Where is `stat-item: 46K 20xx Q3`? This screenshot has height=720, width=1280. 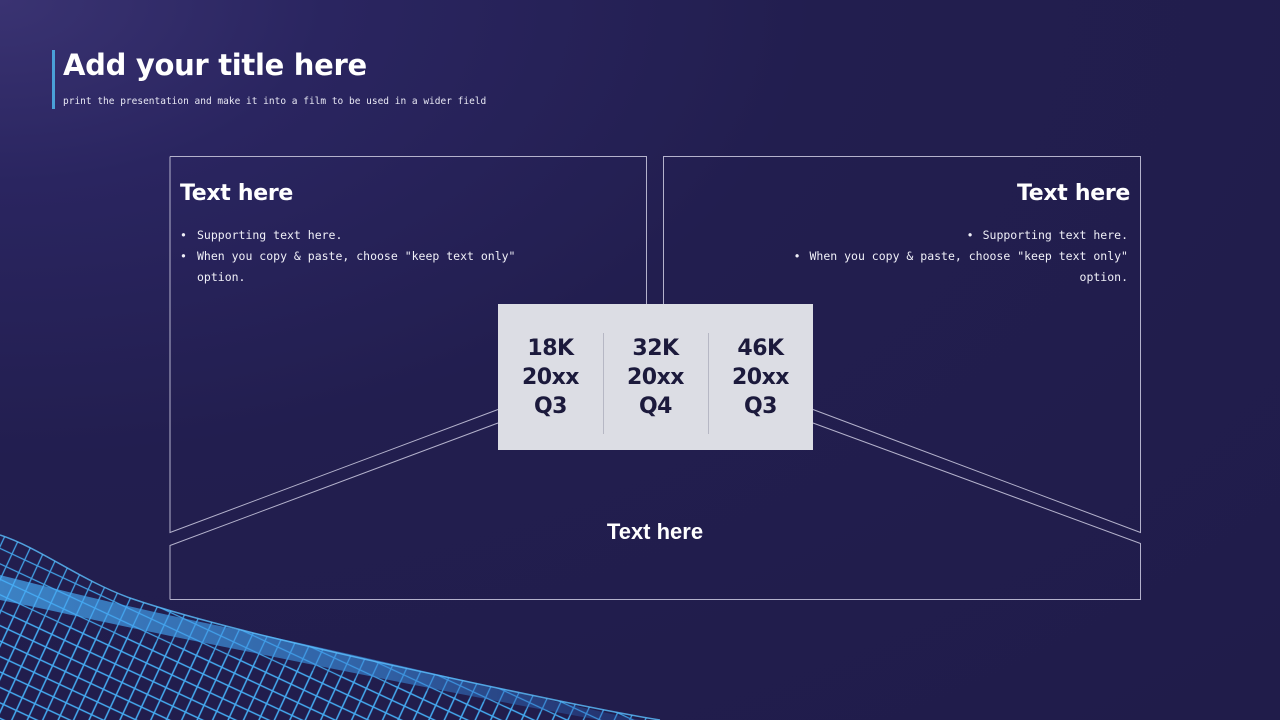 stat-item: 46K 20xx Q3 is located at coordinates (760, 377).